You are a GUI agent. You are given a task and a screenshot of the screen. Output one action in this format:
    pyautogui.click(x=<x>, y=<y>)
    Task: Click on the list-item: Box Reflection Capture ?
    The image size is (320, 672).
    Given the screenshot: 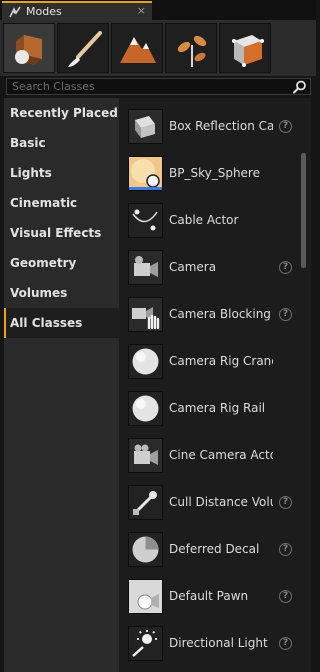 What is the action you would take?
    pyautogui.click(x=209, y=126)
    